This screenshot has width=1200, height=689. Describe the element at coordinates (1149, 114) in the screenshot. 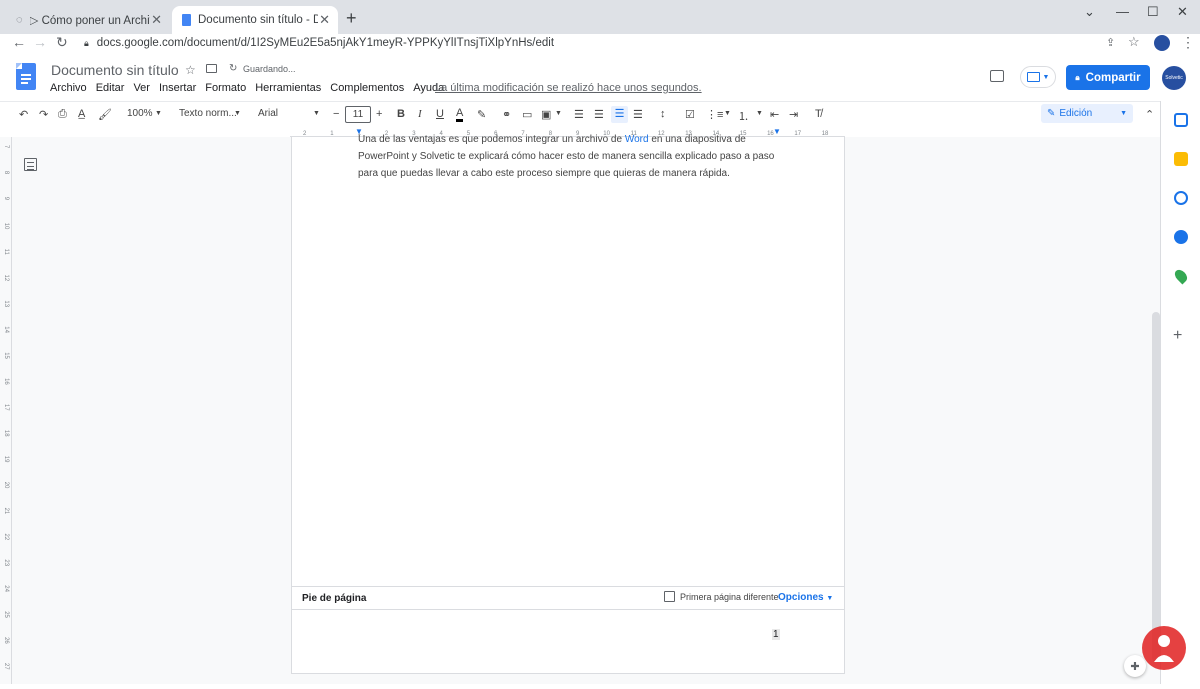

I see `chevron-up-icon: ⌃` at that location.